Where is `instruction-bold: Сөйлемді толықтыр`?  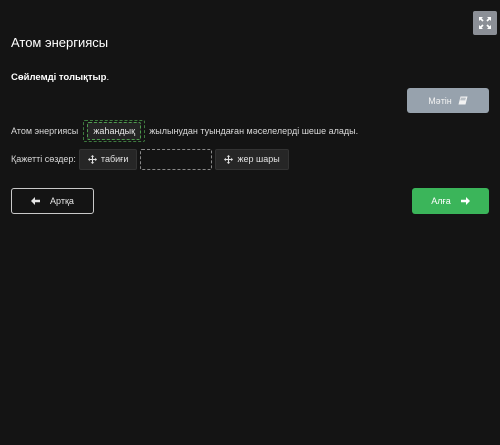
instruction-bold: Сөйлемді толықтыр is located at coordinates (59, 77).